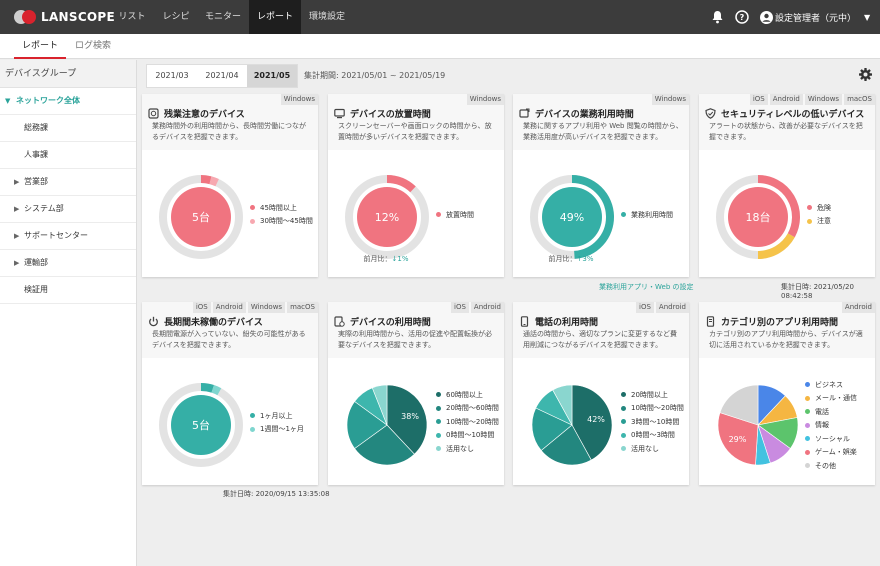 The width and height of the screenshot is (880, 566). I want to click on app-list-icon, so click(710, 321).